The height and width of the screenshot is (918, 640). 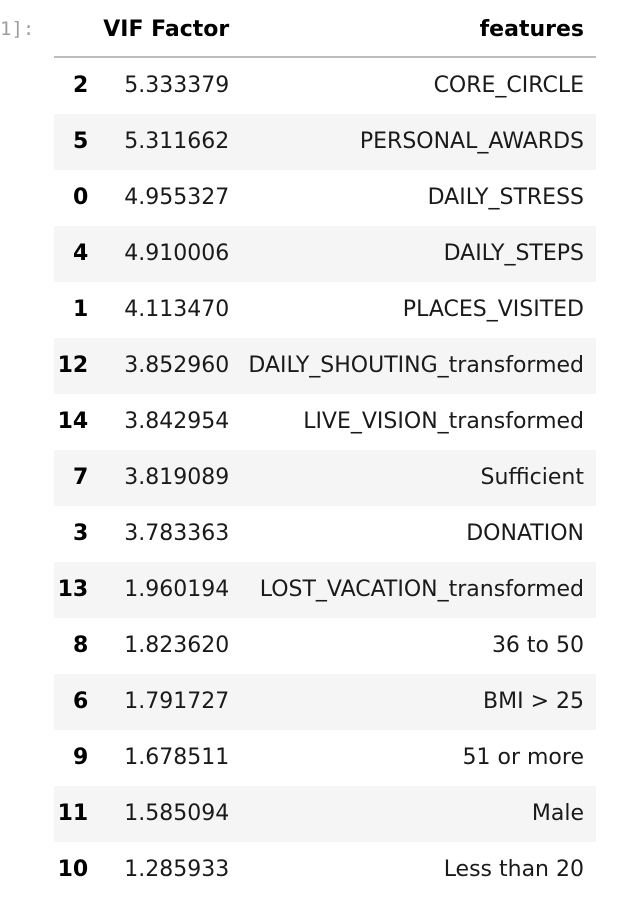 What do you see at coordinates (177, 477) in the screenshot?
I see `vif-value: 3.819089` at bounding box center [177, 477].